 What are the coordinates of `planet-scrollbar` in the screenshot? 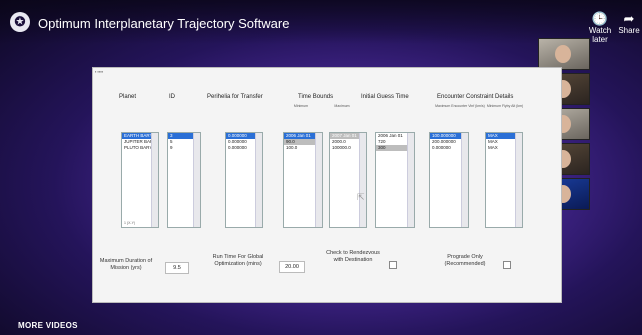 It's located at (154, 180).